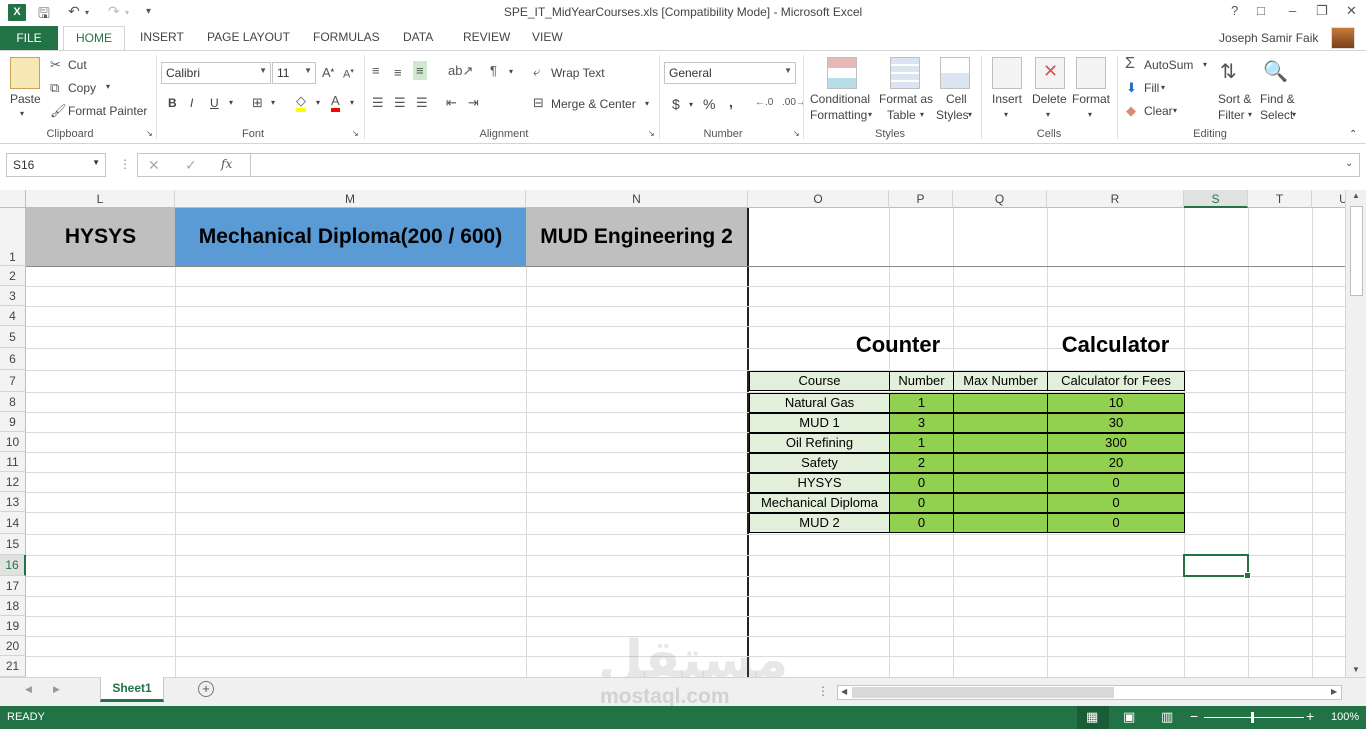 This screenshot has height=729, width=1366. What do you see at coordinates (1168, 65) in the screenshot?
I see `autosum-button: AutoSum` at bounding box center [1168, 65].